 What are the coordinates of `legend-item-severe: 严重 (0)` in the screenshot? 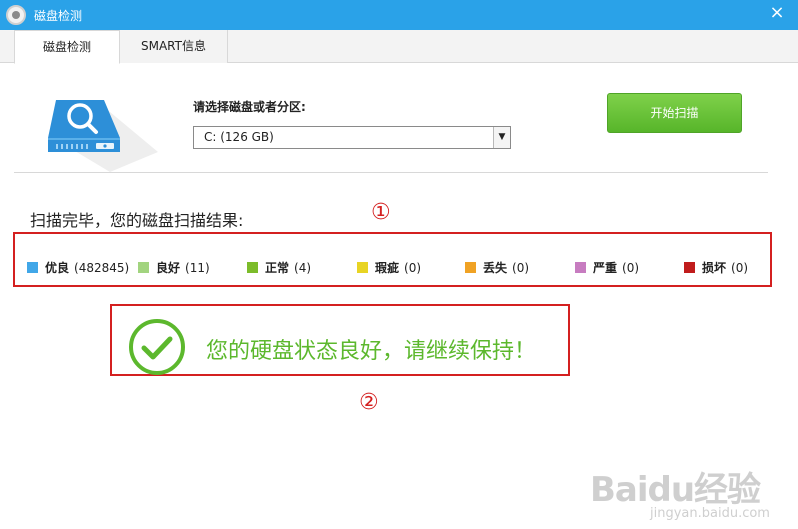 It's located at (607, 267).